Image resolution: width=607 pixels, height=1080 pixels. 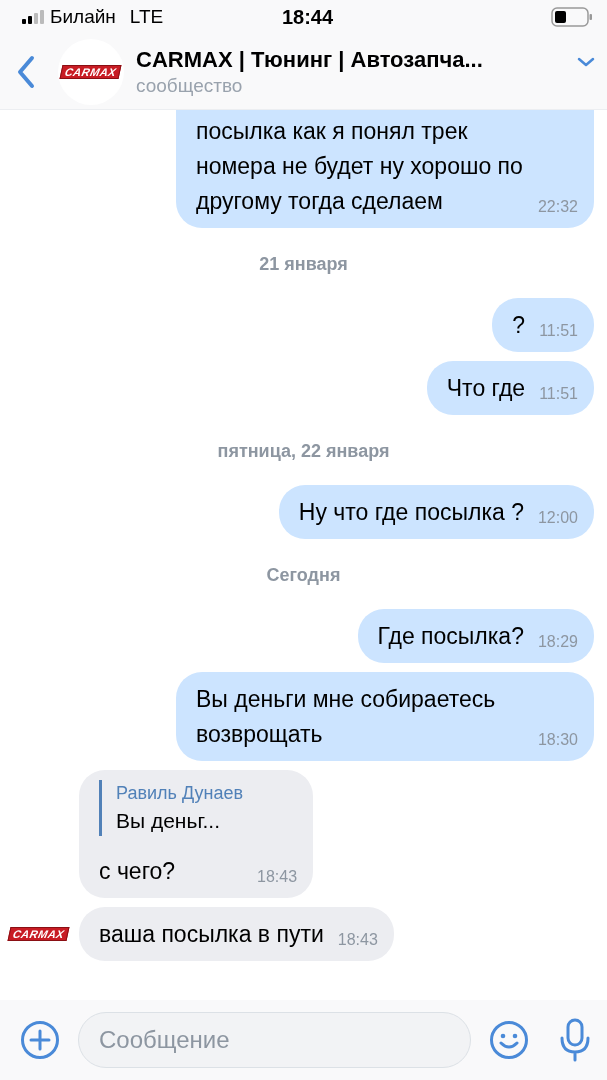 I want to click on message-text: с чего?, so click(x=138, y=871).